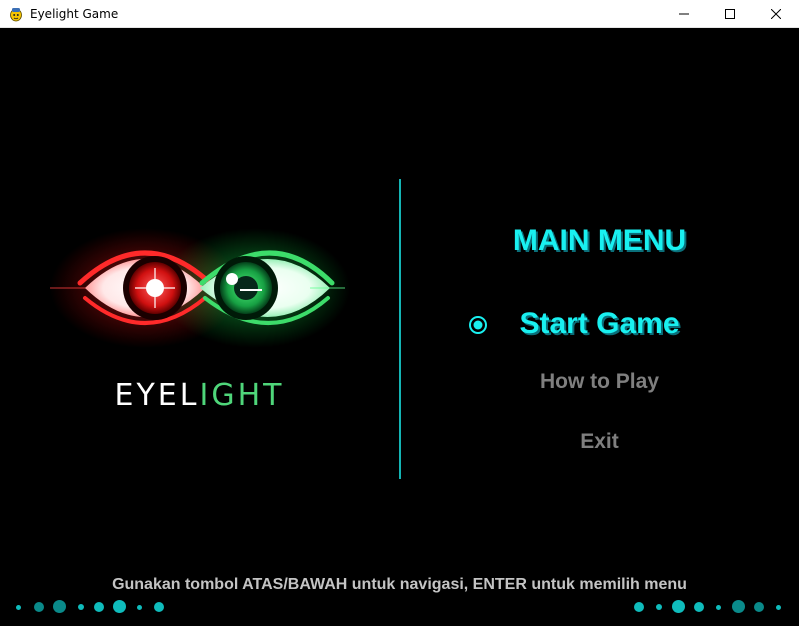 The image size is (799, 626). I want to click on minimize-button, so click(684, 13).